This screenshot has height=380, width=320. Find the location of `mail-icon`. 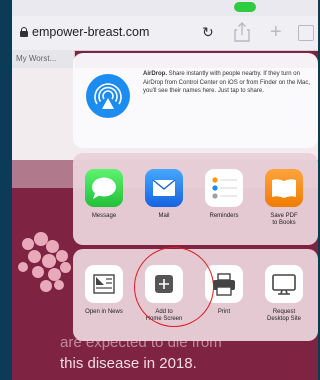

mail-icon is located at coordinates (164, 188).